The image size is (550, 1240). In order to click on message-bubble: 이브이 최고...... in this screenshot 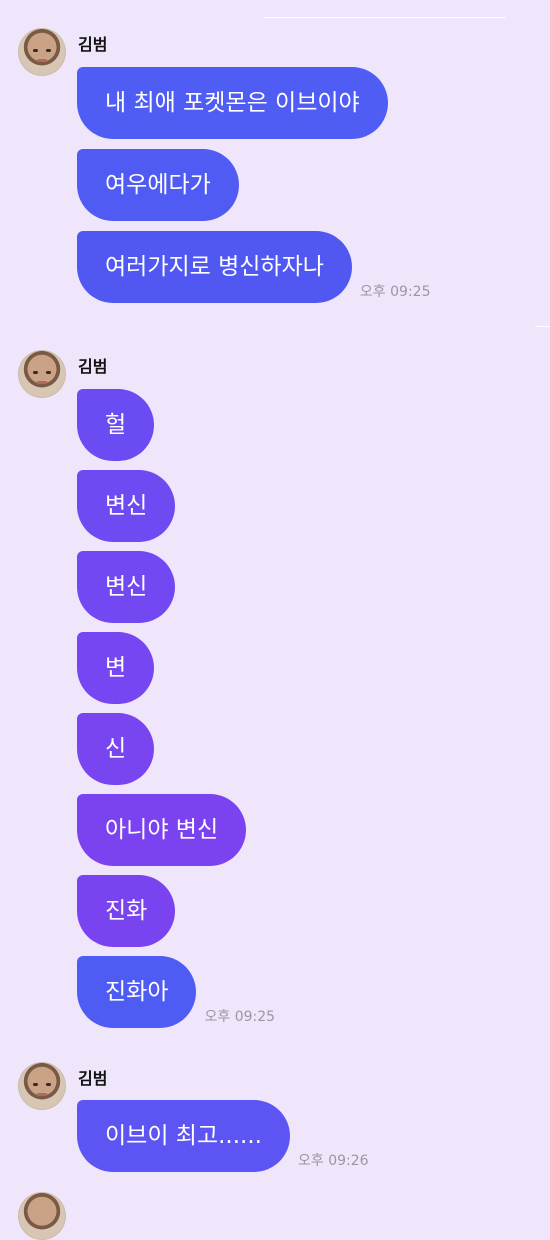, I will do `click(183, 1136)`.